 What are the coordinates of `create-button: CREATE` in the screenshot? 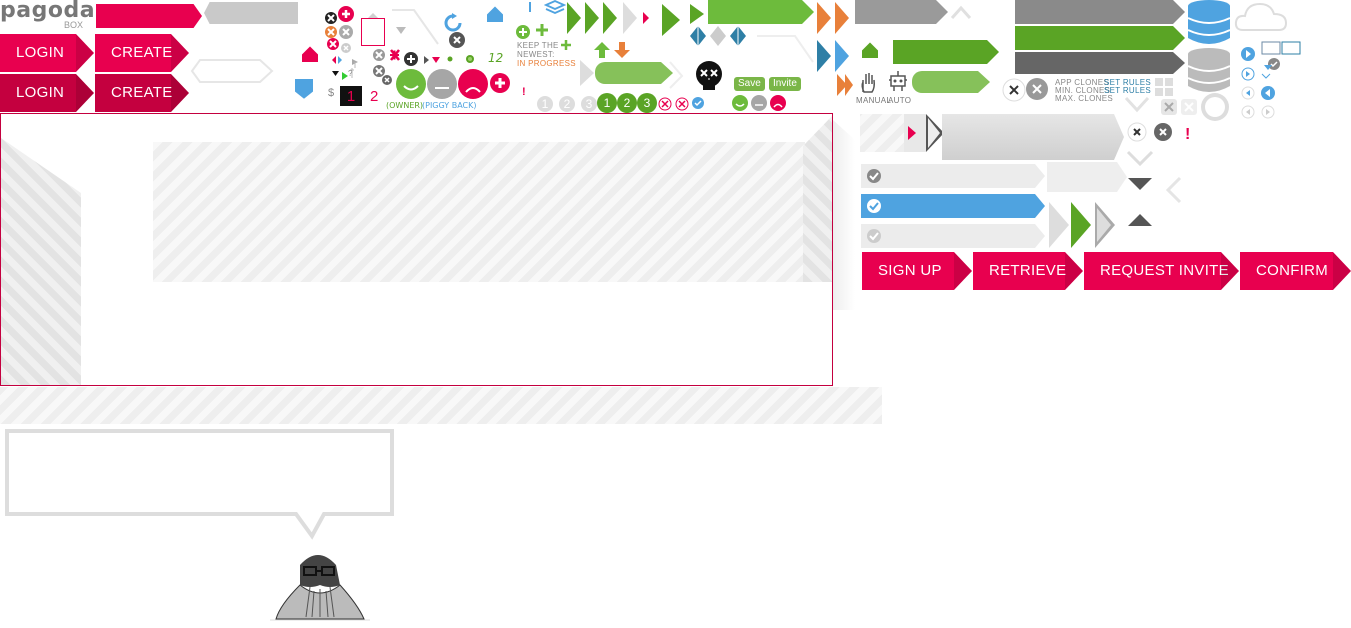 It's located at (142, 53).